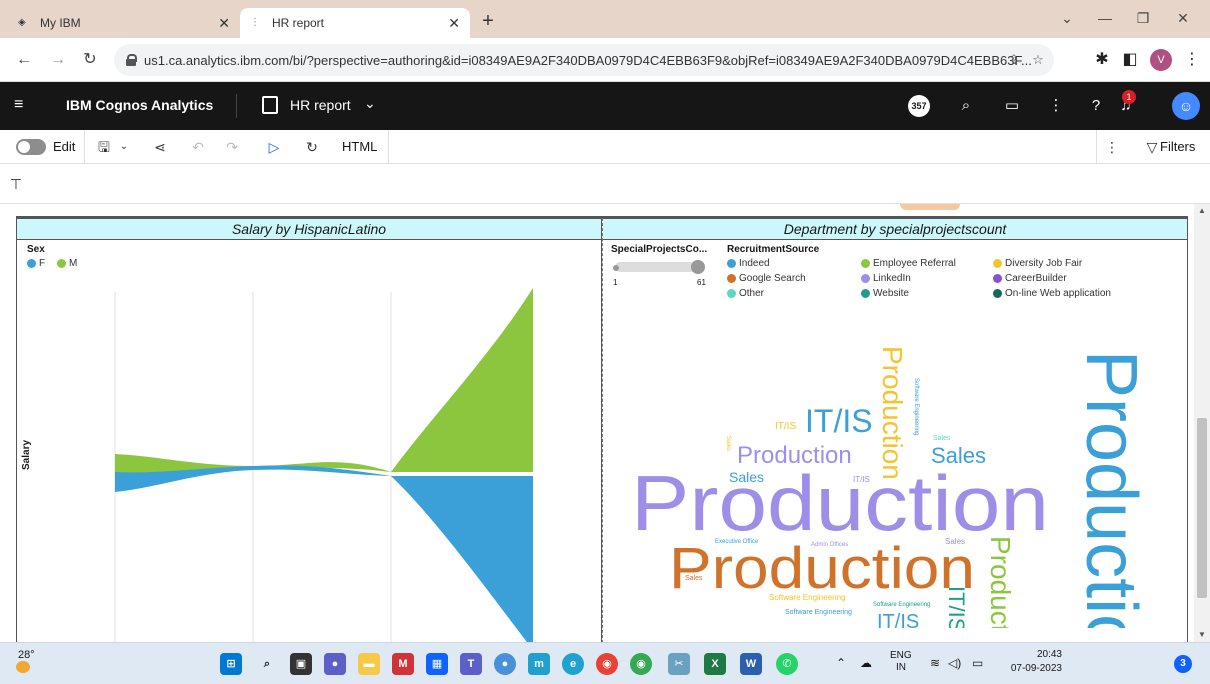 The height and width of the screenshot is (684, 1210). I want to click on language-top: ENG, so click(901, 656).